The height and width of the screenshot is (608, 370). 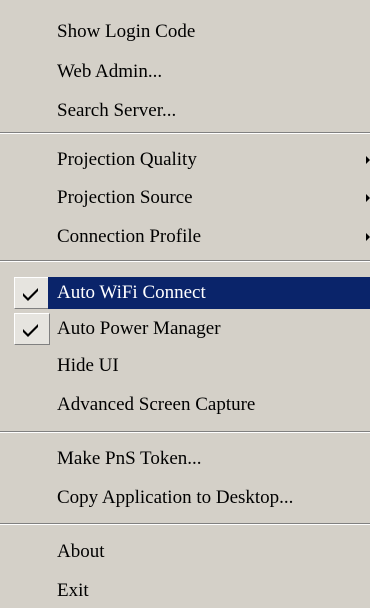 What do you see at coordinates (127, 159) in the screenshot?
I see `menu-item-label: Projection Quality` at bounding box center [127, 159].